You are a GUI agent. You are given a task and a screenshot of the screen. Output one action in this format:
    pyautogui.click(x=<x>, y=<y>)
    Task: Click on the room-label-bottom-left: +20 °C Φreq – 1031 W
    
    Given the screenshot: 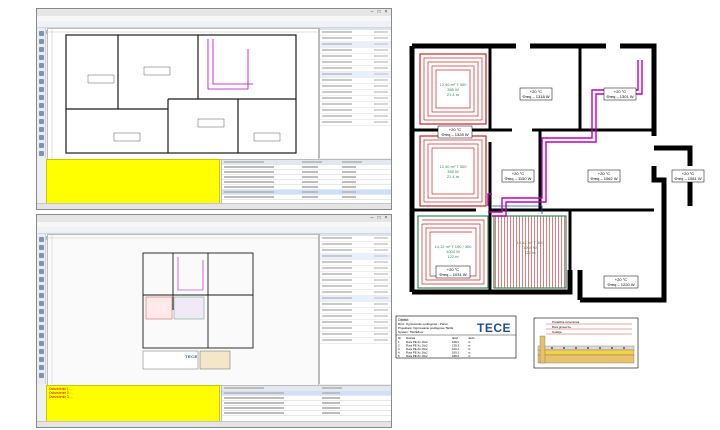 What is the action you would take?
    pyautogui.click(x=453, y=272)
    